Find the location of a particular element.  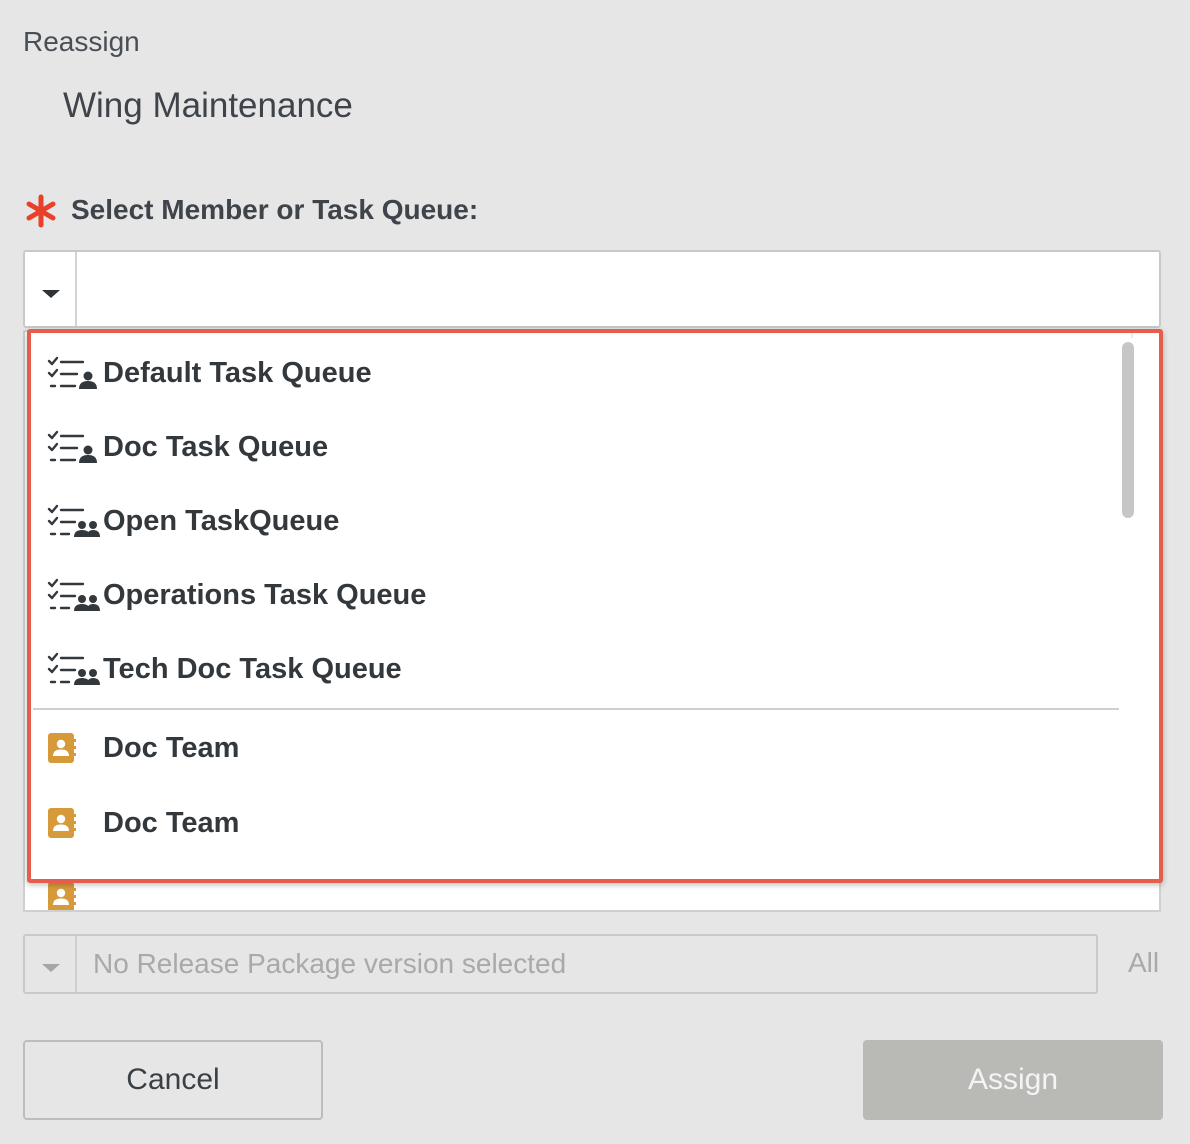

release-version-combobox: No Release Package version selected is located at coordinates (560, 964).